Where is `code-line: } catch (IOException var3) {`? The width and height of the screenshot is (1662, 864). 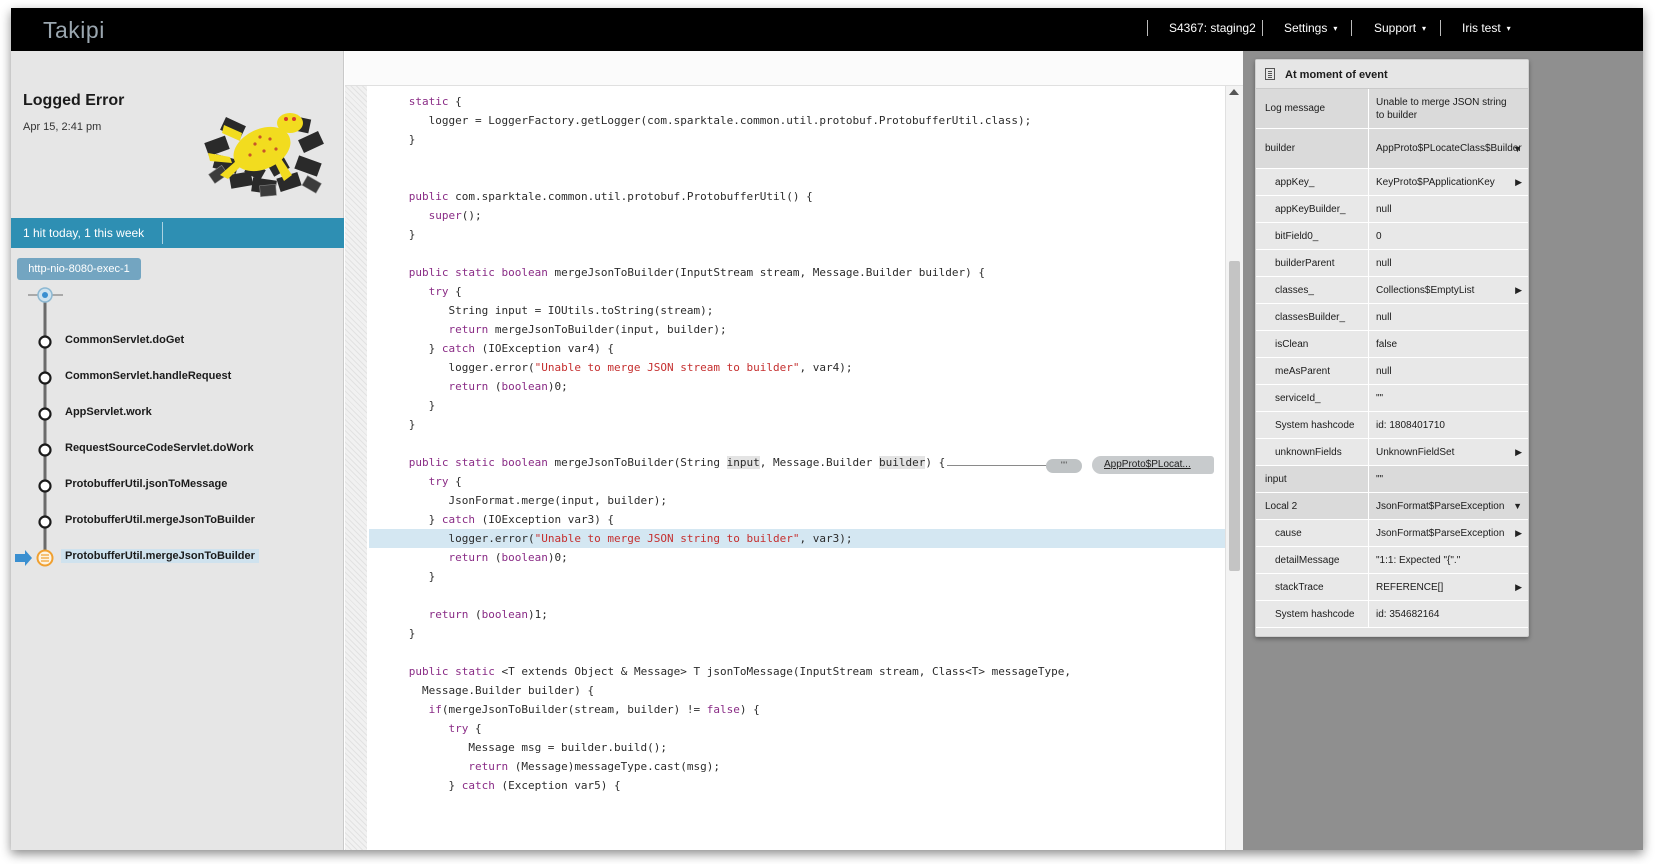
code-line: } catch (IOException var3) { is located at coordinates (492, 519).